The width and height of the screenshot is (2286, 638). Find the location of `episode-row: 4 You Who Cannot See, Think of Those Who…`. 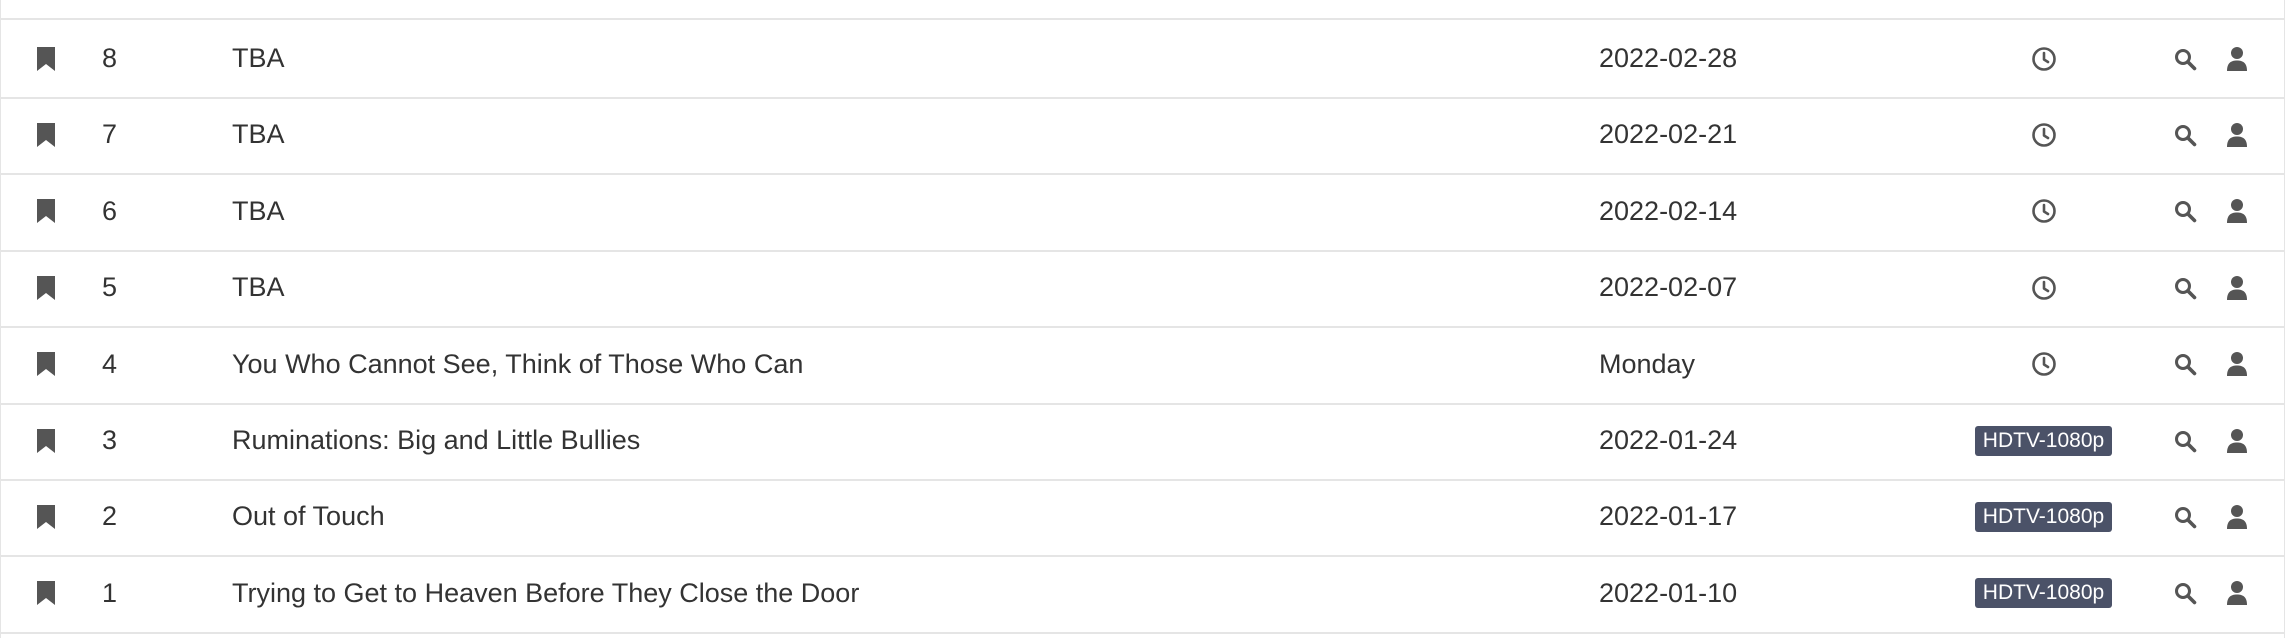

episode-row: 4 You Who Cannot See, Think of Those Who… is located at coordinates (1142, 365).